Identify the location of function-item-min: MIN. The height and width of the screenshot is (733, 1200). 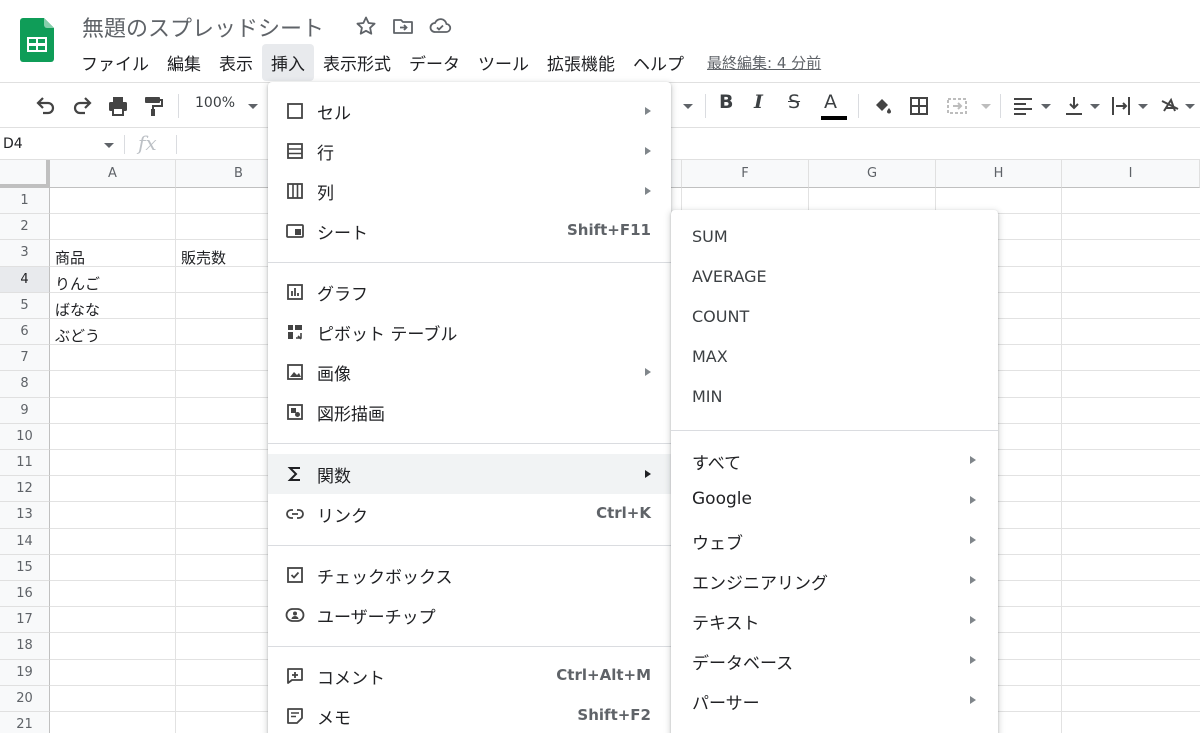
(834, 398).